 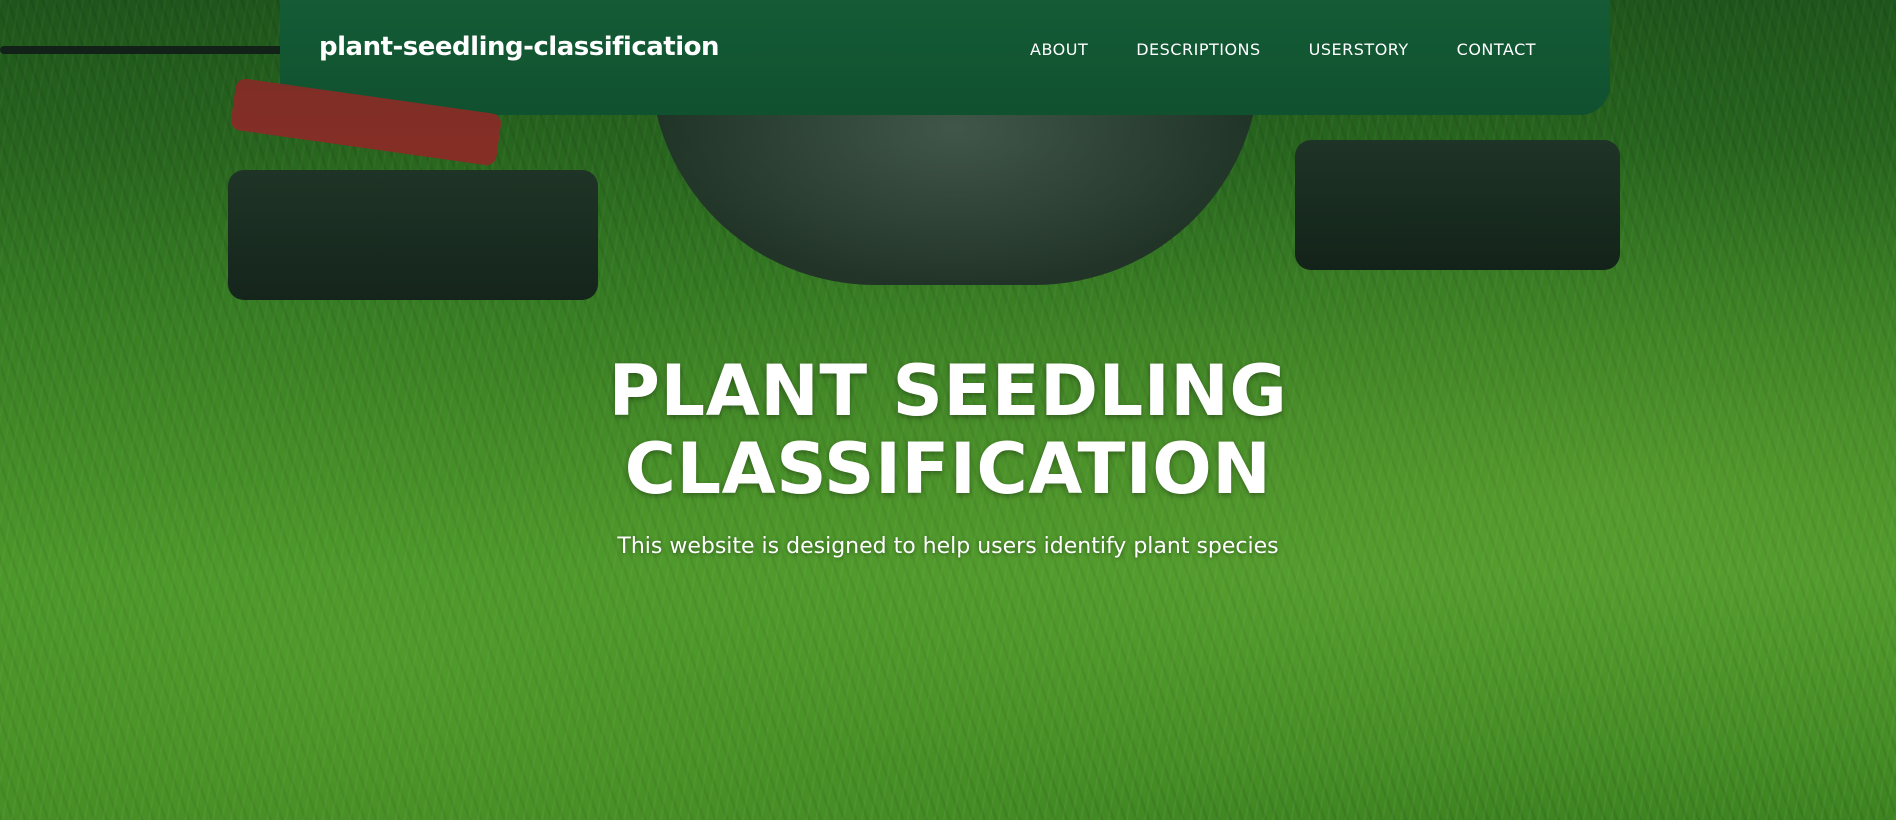 I want to click on nav-link-about: ABOUT, so click(x=1059, y=49).